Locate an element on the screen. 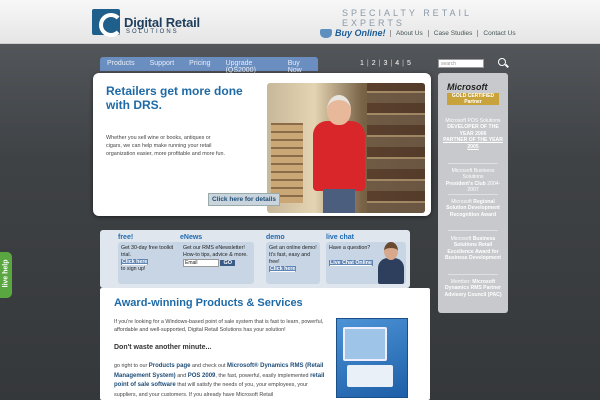 The width and height of the screenshot is (600, 400). pager-4: 4 is located at coordinates (397, 63).